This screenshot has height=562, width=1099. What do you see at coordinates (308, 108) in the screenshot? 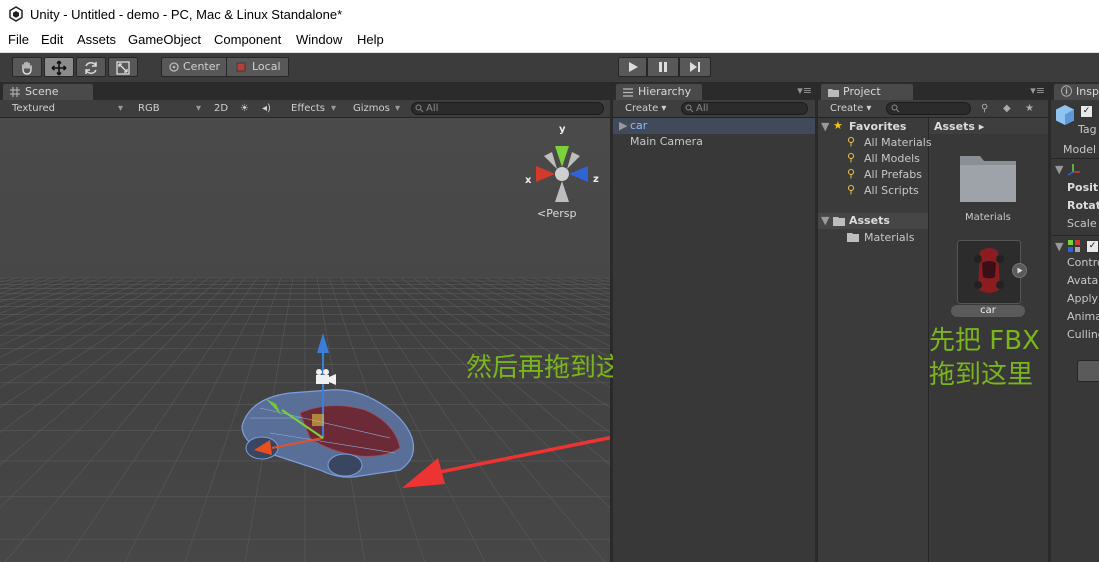
I see `effects-dropdown: Effects` at bounding box center [308, 108].